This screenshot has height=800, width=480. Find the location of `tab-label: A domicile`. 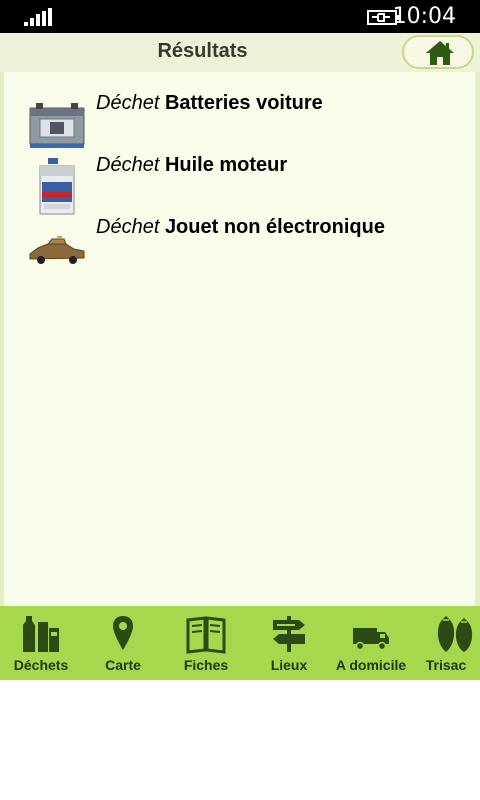

tab-label: A domicile is located at coordinates (371, 665).